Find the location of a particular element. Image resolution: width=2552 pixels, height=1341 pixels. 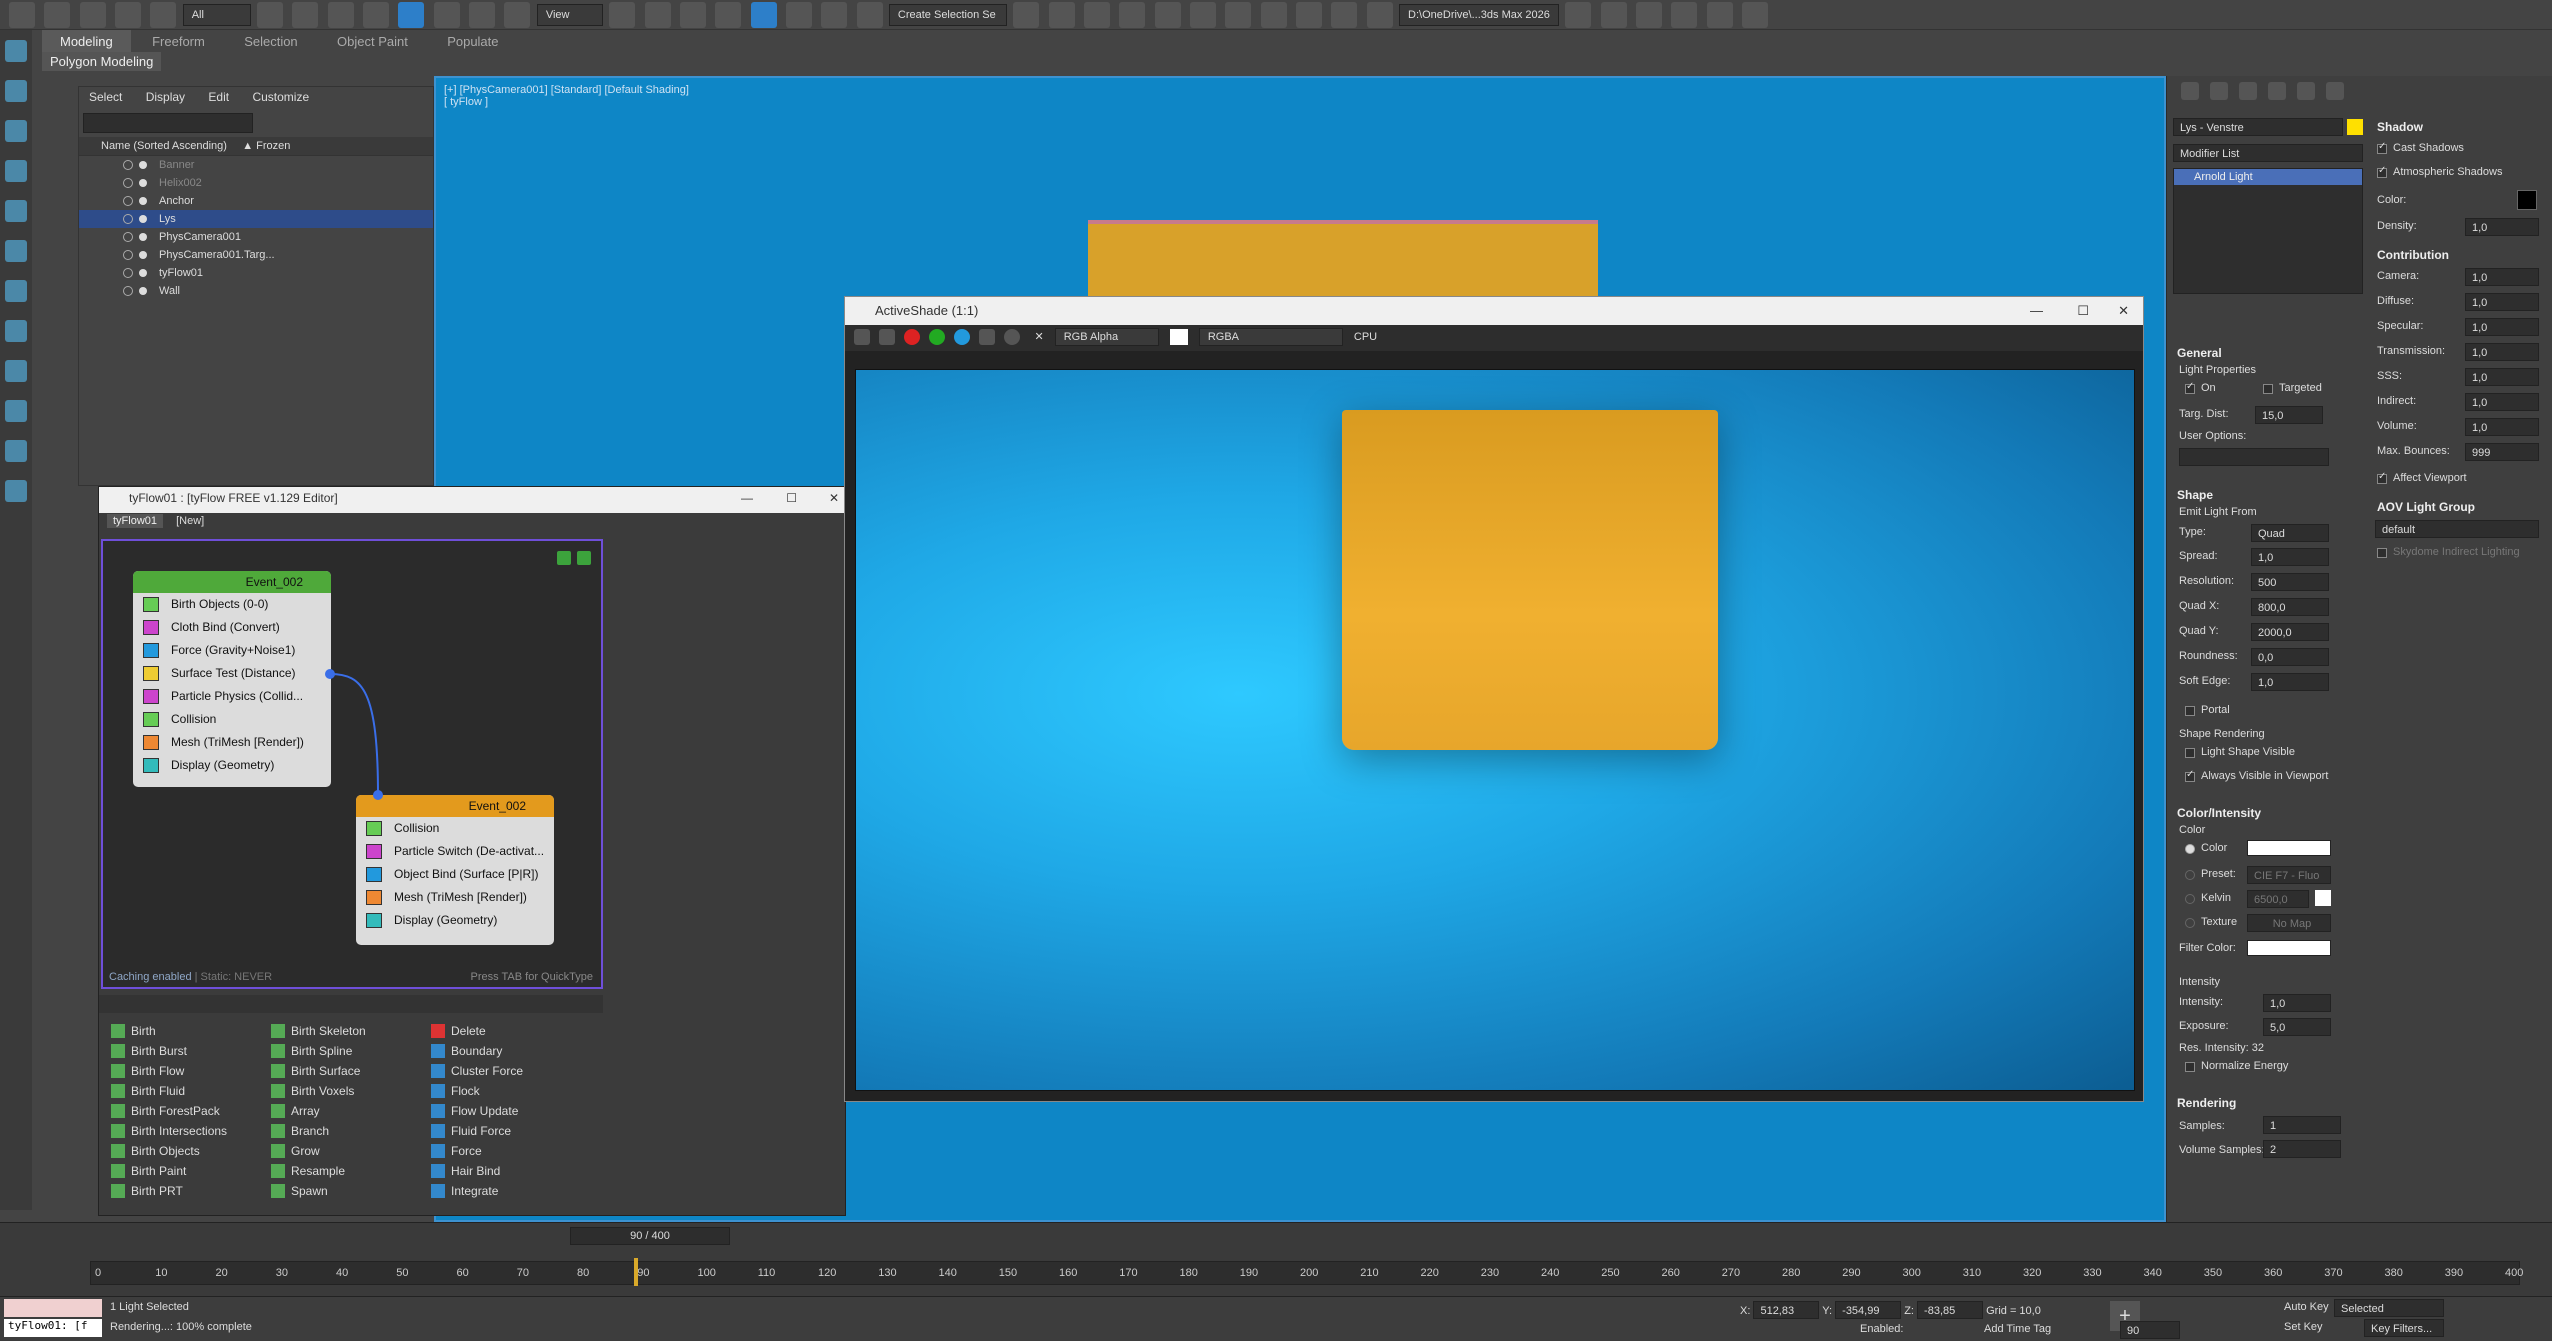

modify-icon is located at coordinates (16, 91).